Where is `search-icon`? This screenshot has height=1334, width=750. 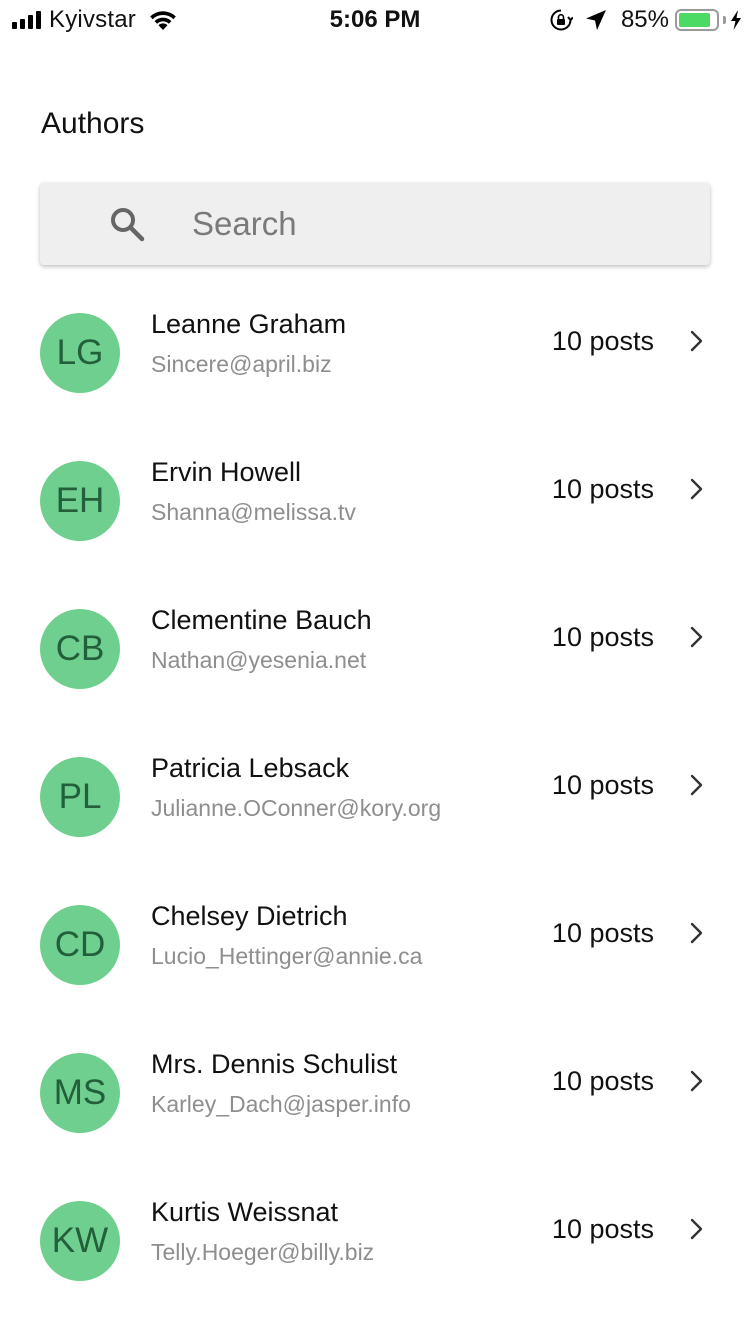 search-icon is located at coordinates (128, 225).